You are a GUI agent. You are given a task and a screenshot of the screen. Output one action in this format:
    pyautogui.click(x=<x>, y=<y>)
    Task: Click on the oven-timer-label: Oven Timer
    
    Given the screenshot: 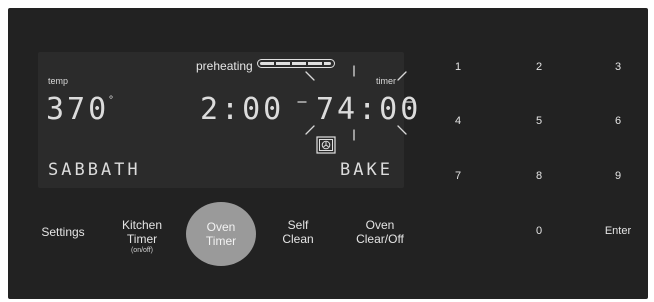 What is the action you would take?
    pyautogui.click(x=221, y=234)
    